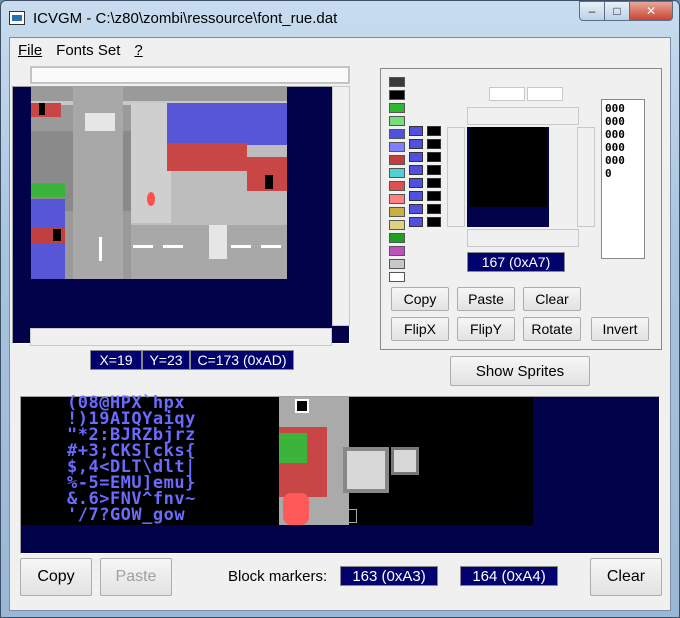 The width and height of the screenshot is (680, 618). I want to click on map-scrollbar-bottom, so click(181, 337).